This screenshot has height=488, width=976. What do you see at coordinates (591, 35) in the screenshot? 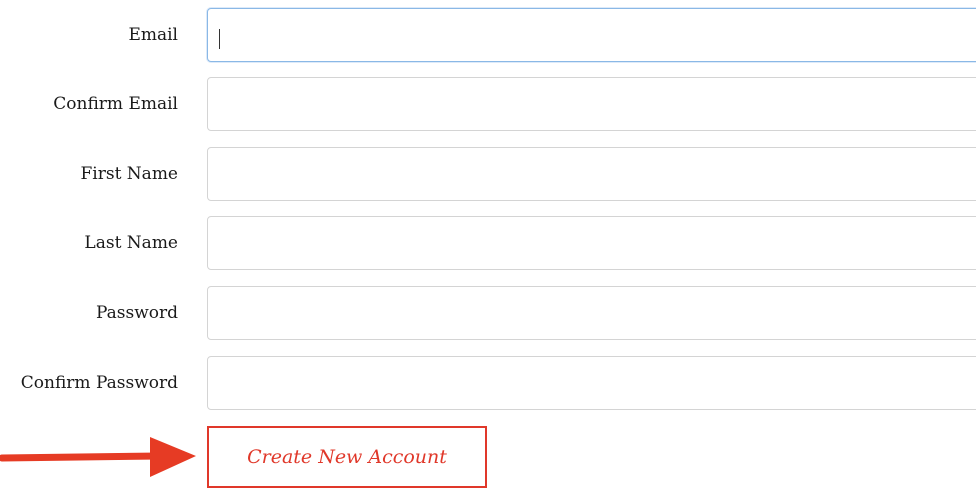
I see `email-field` at bounding box center [591, 35].